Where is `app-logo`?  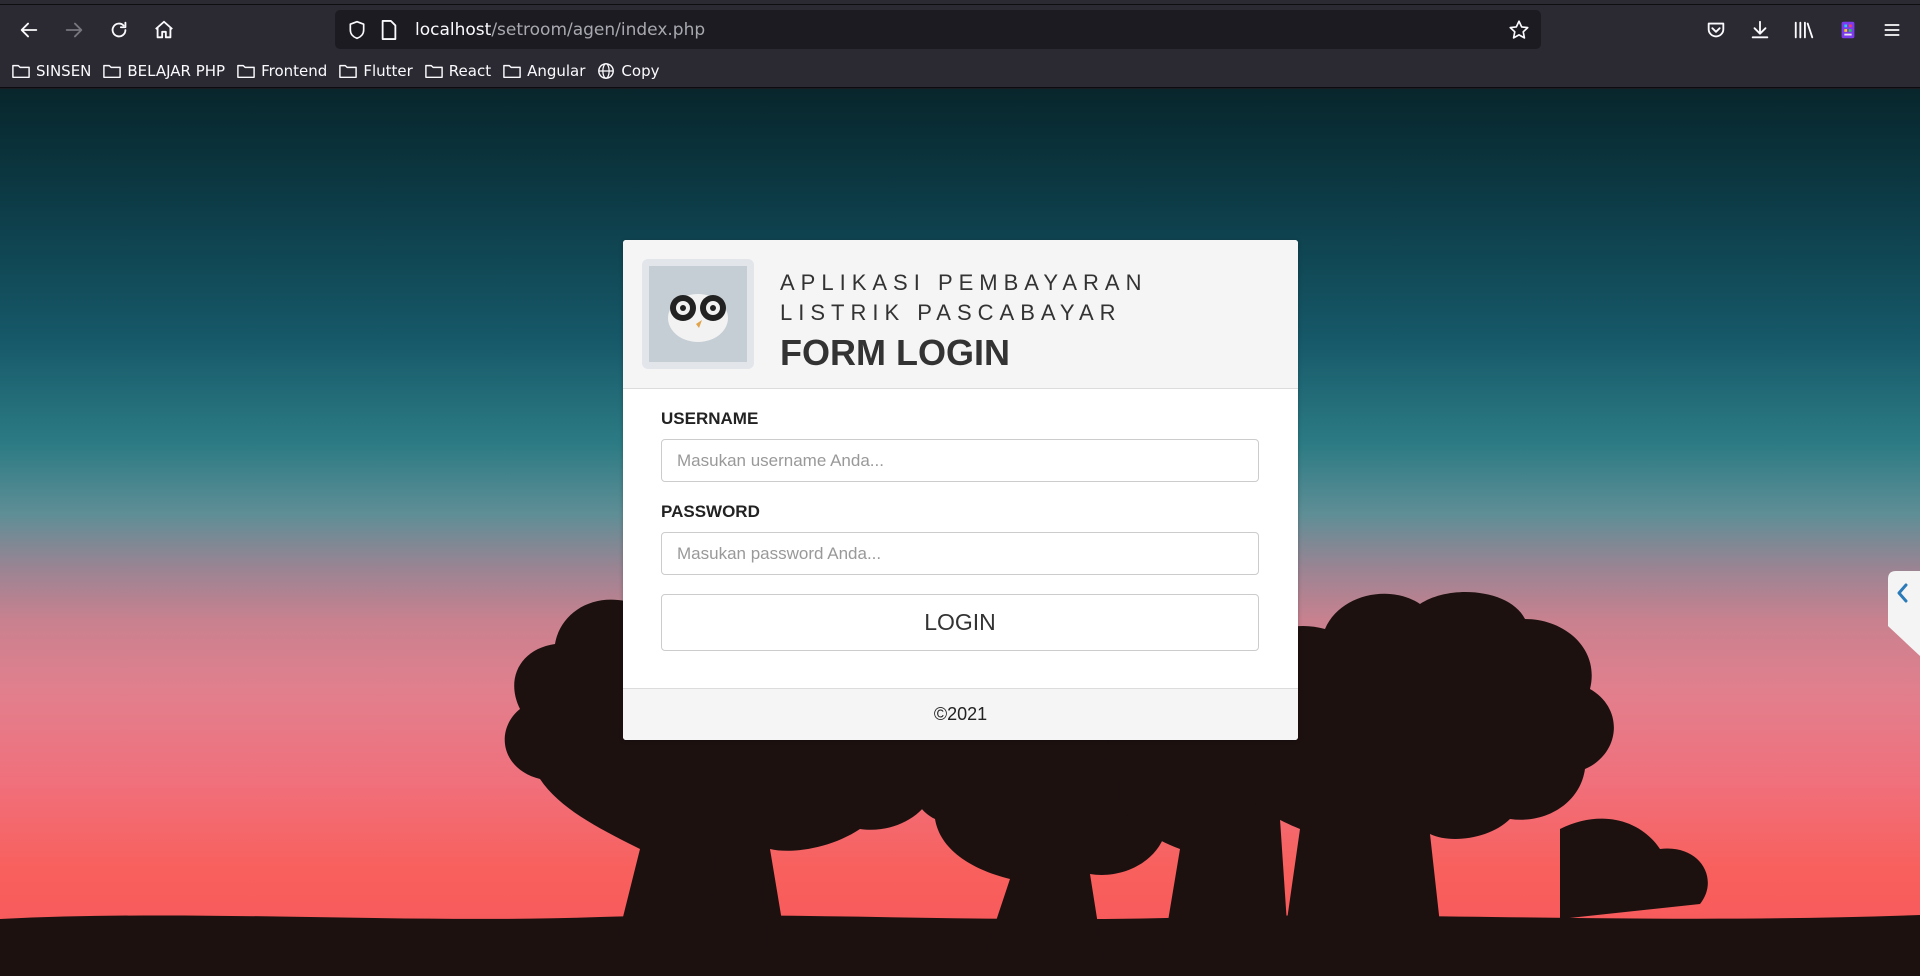
app-logo is located at coordinates (698, 314).